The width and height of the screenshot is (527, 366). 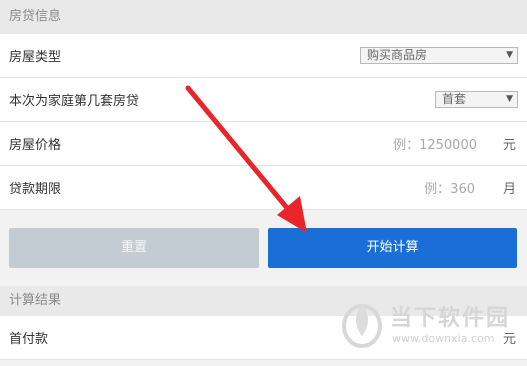 What do you see at coordinates (439, 55) in the screenshot?
I see `house-type-select: 购买商品房 ▼` at bounding box center [439, 55].